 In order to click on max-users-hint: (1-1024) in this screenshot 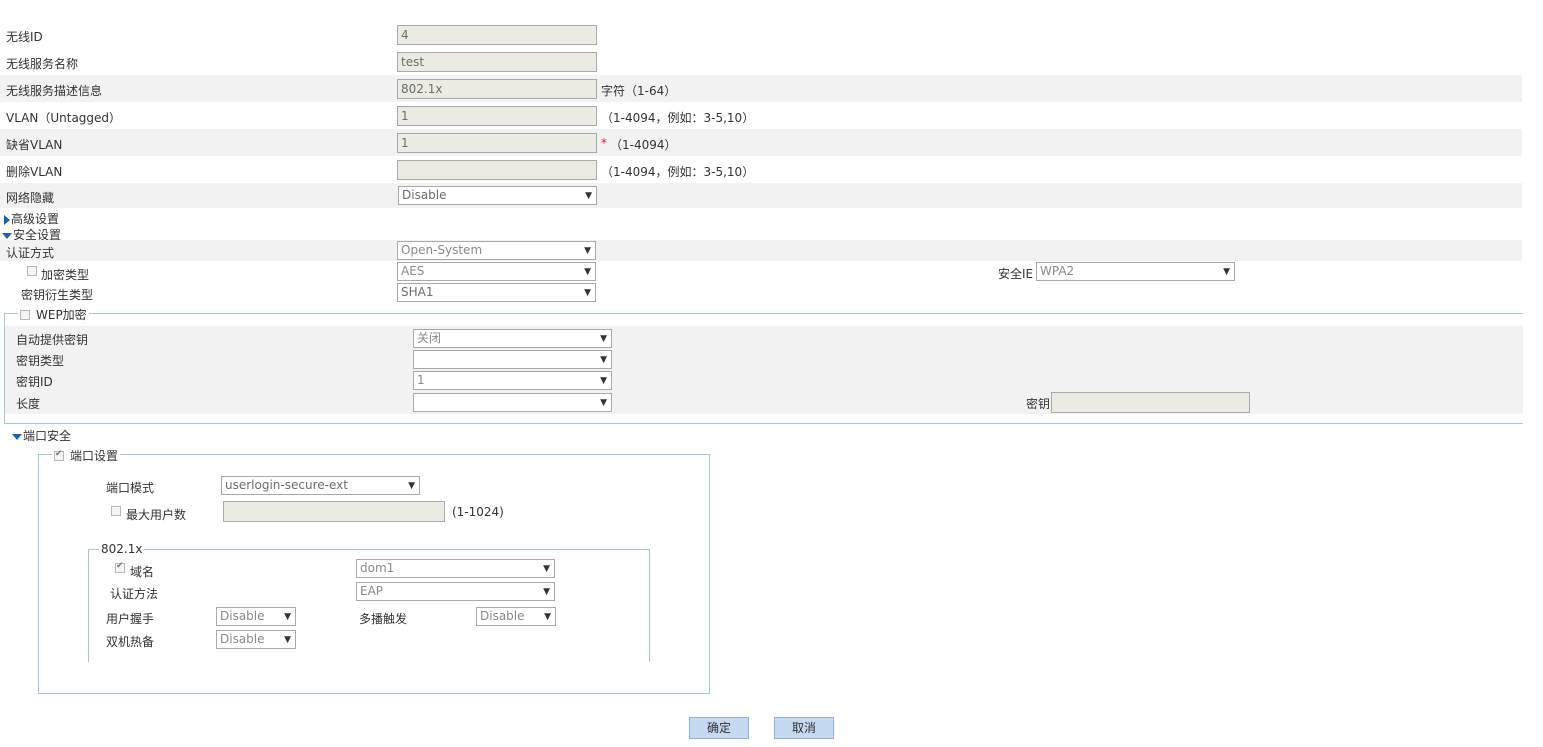, I will do `click(478, 512)`.